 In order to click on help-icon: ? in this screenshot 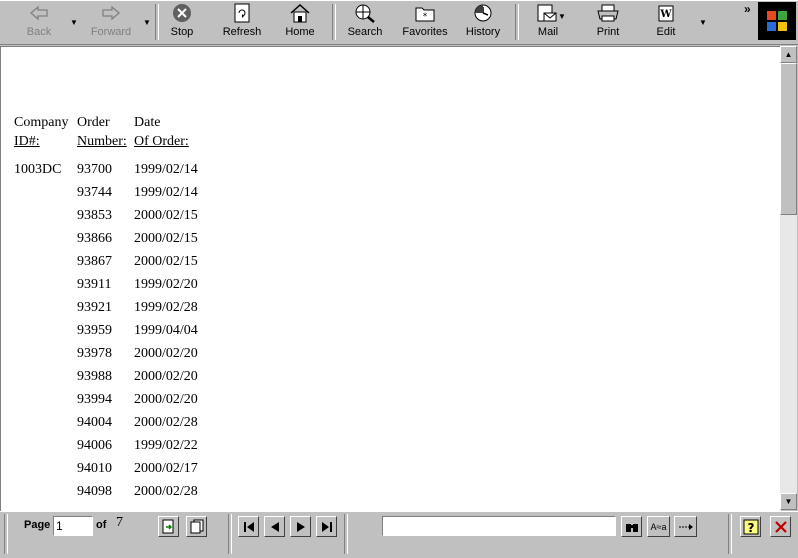, I will do `click(750, 527)`.